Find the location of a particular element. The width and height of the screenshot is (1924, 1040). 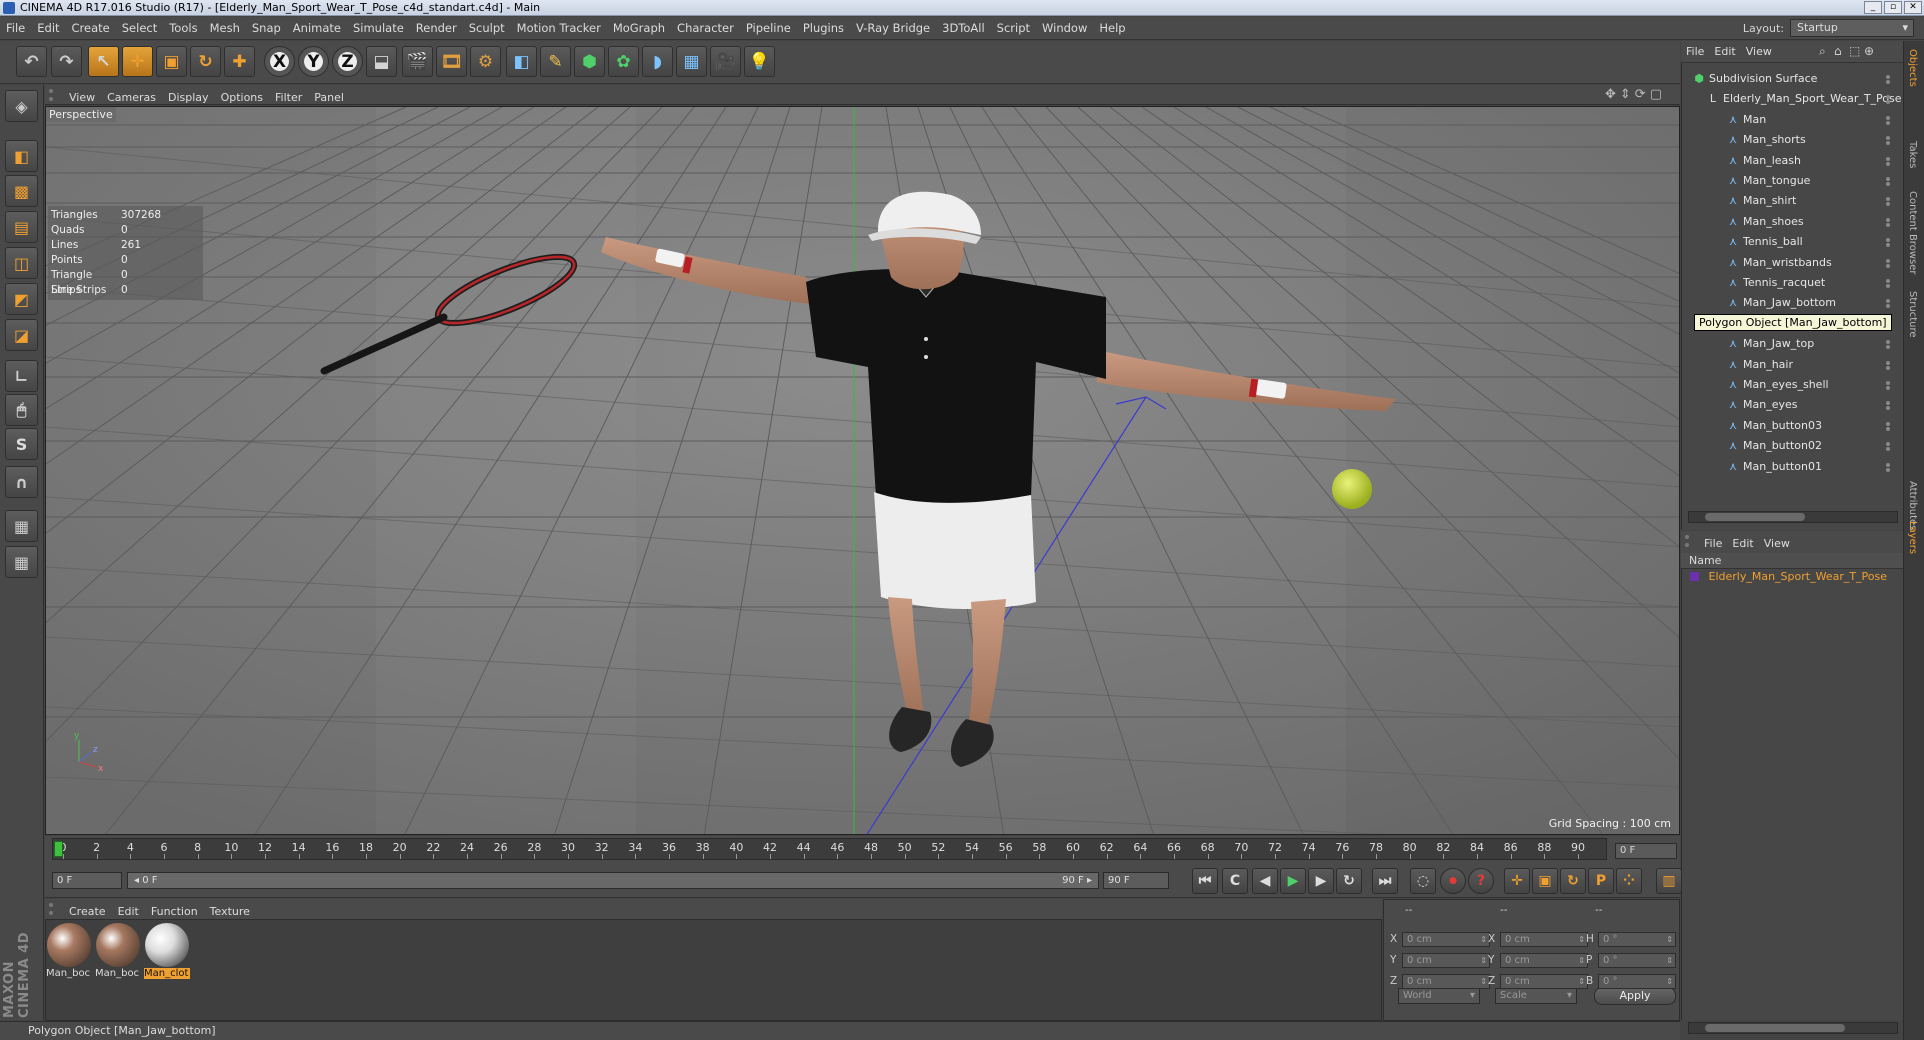

maximize-view-icon: ▢ is located at coordinates (1656, 94).